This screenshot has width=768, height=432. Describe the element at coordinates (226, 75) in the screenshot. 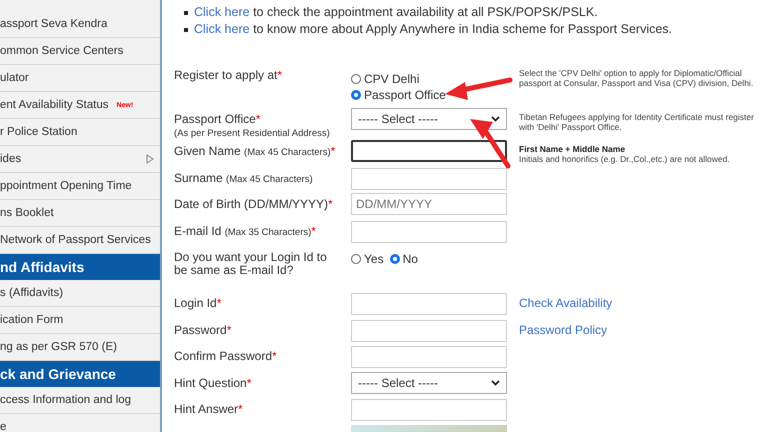

I see `field-label: Register to apply at` at that location.